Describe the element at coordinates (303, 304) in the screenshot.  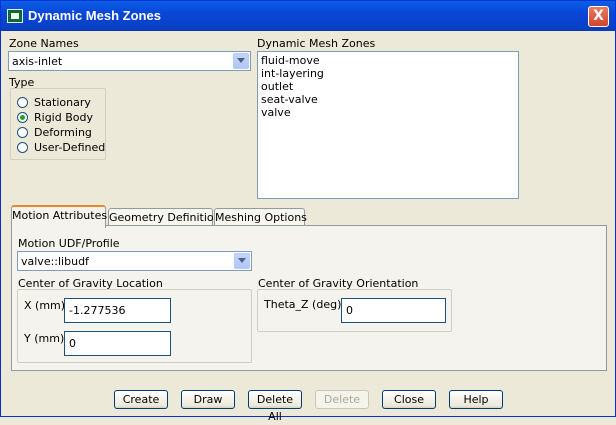
I see `theta-z-label: Theta_Z (deg)` at that location.